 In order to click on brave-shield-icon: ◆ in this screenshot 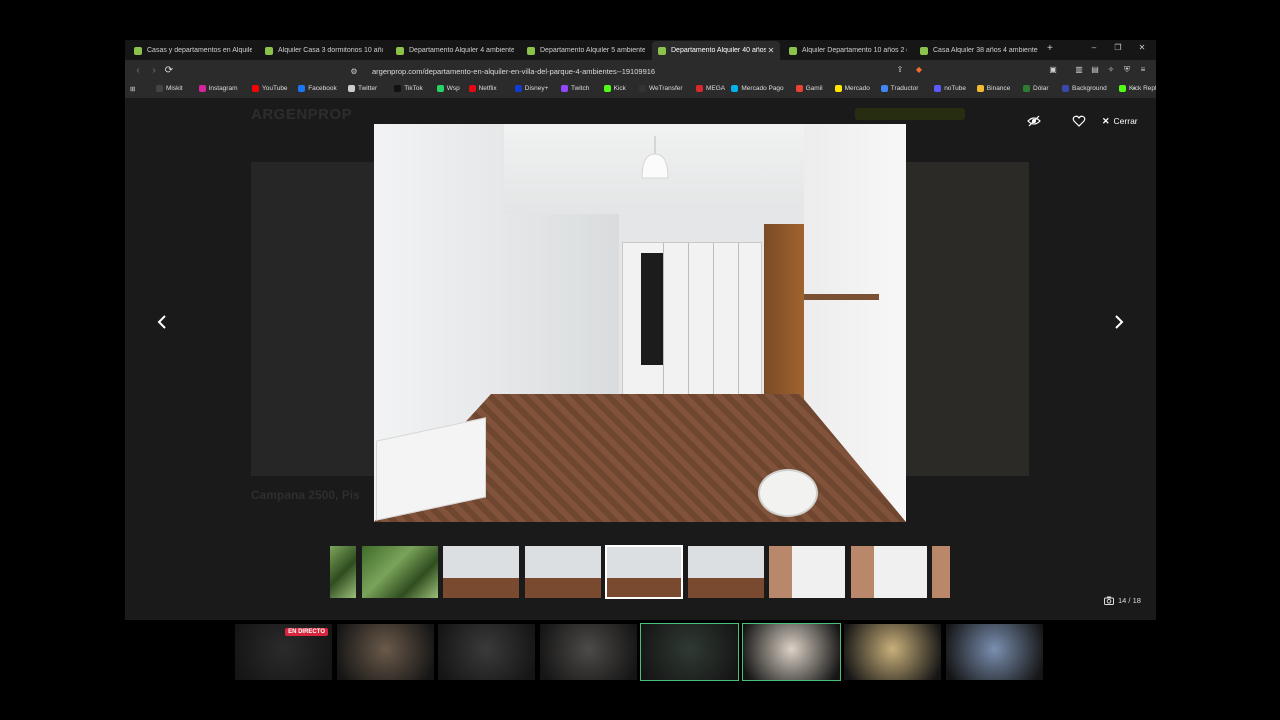, I will do `click(919, 69)`.